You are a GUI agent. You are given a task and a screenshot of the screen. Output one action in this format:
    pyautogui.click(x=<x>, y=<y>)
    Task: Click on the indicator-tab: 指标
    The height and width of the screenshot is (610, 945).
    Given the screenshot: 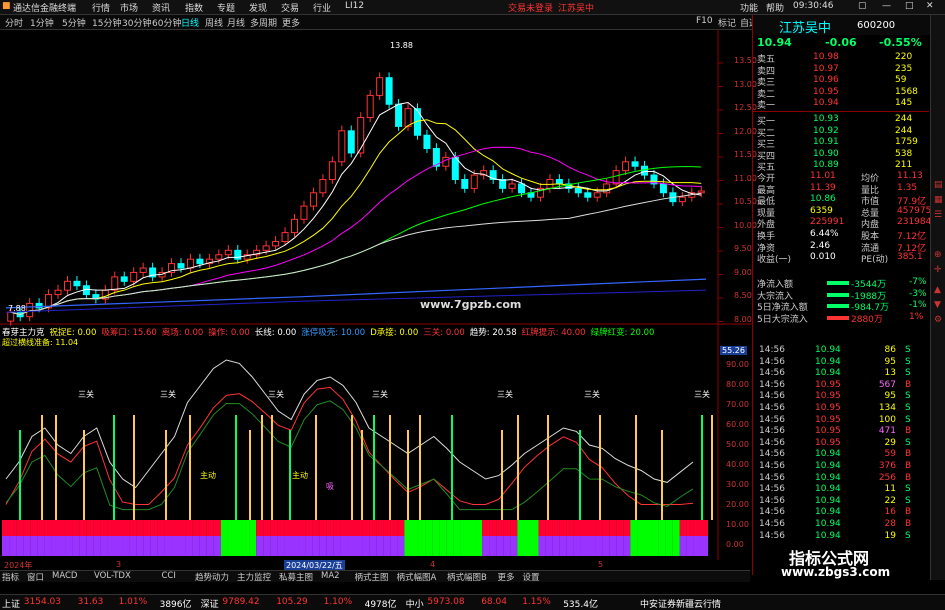 What is the action you would take?
    pyautogui.click(x=10, y=577)
    